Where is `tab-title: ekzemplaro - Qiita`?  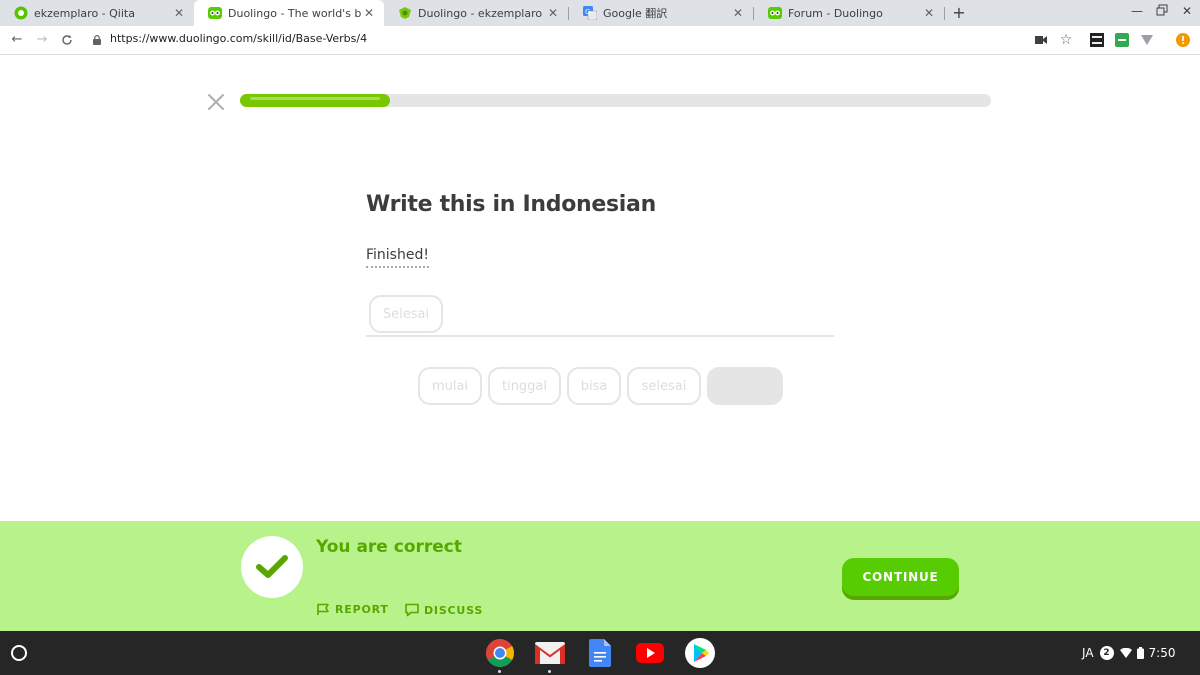 tab-title: ekzemplaro - Qiita is located at coordinates (84, 13).